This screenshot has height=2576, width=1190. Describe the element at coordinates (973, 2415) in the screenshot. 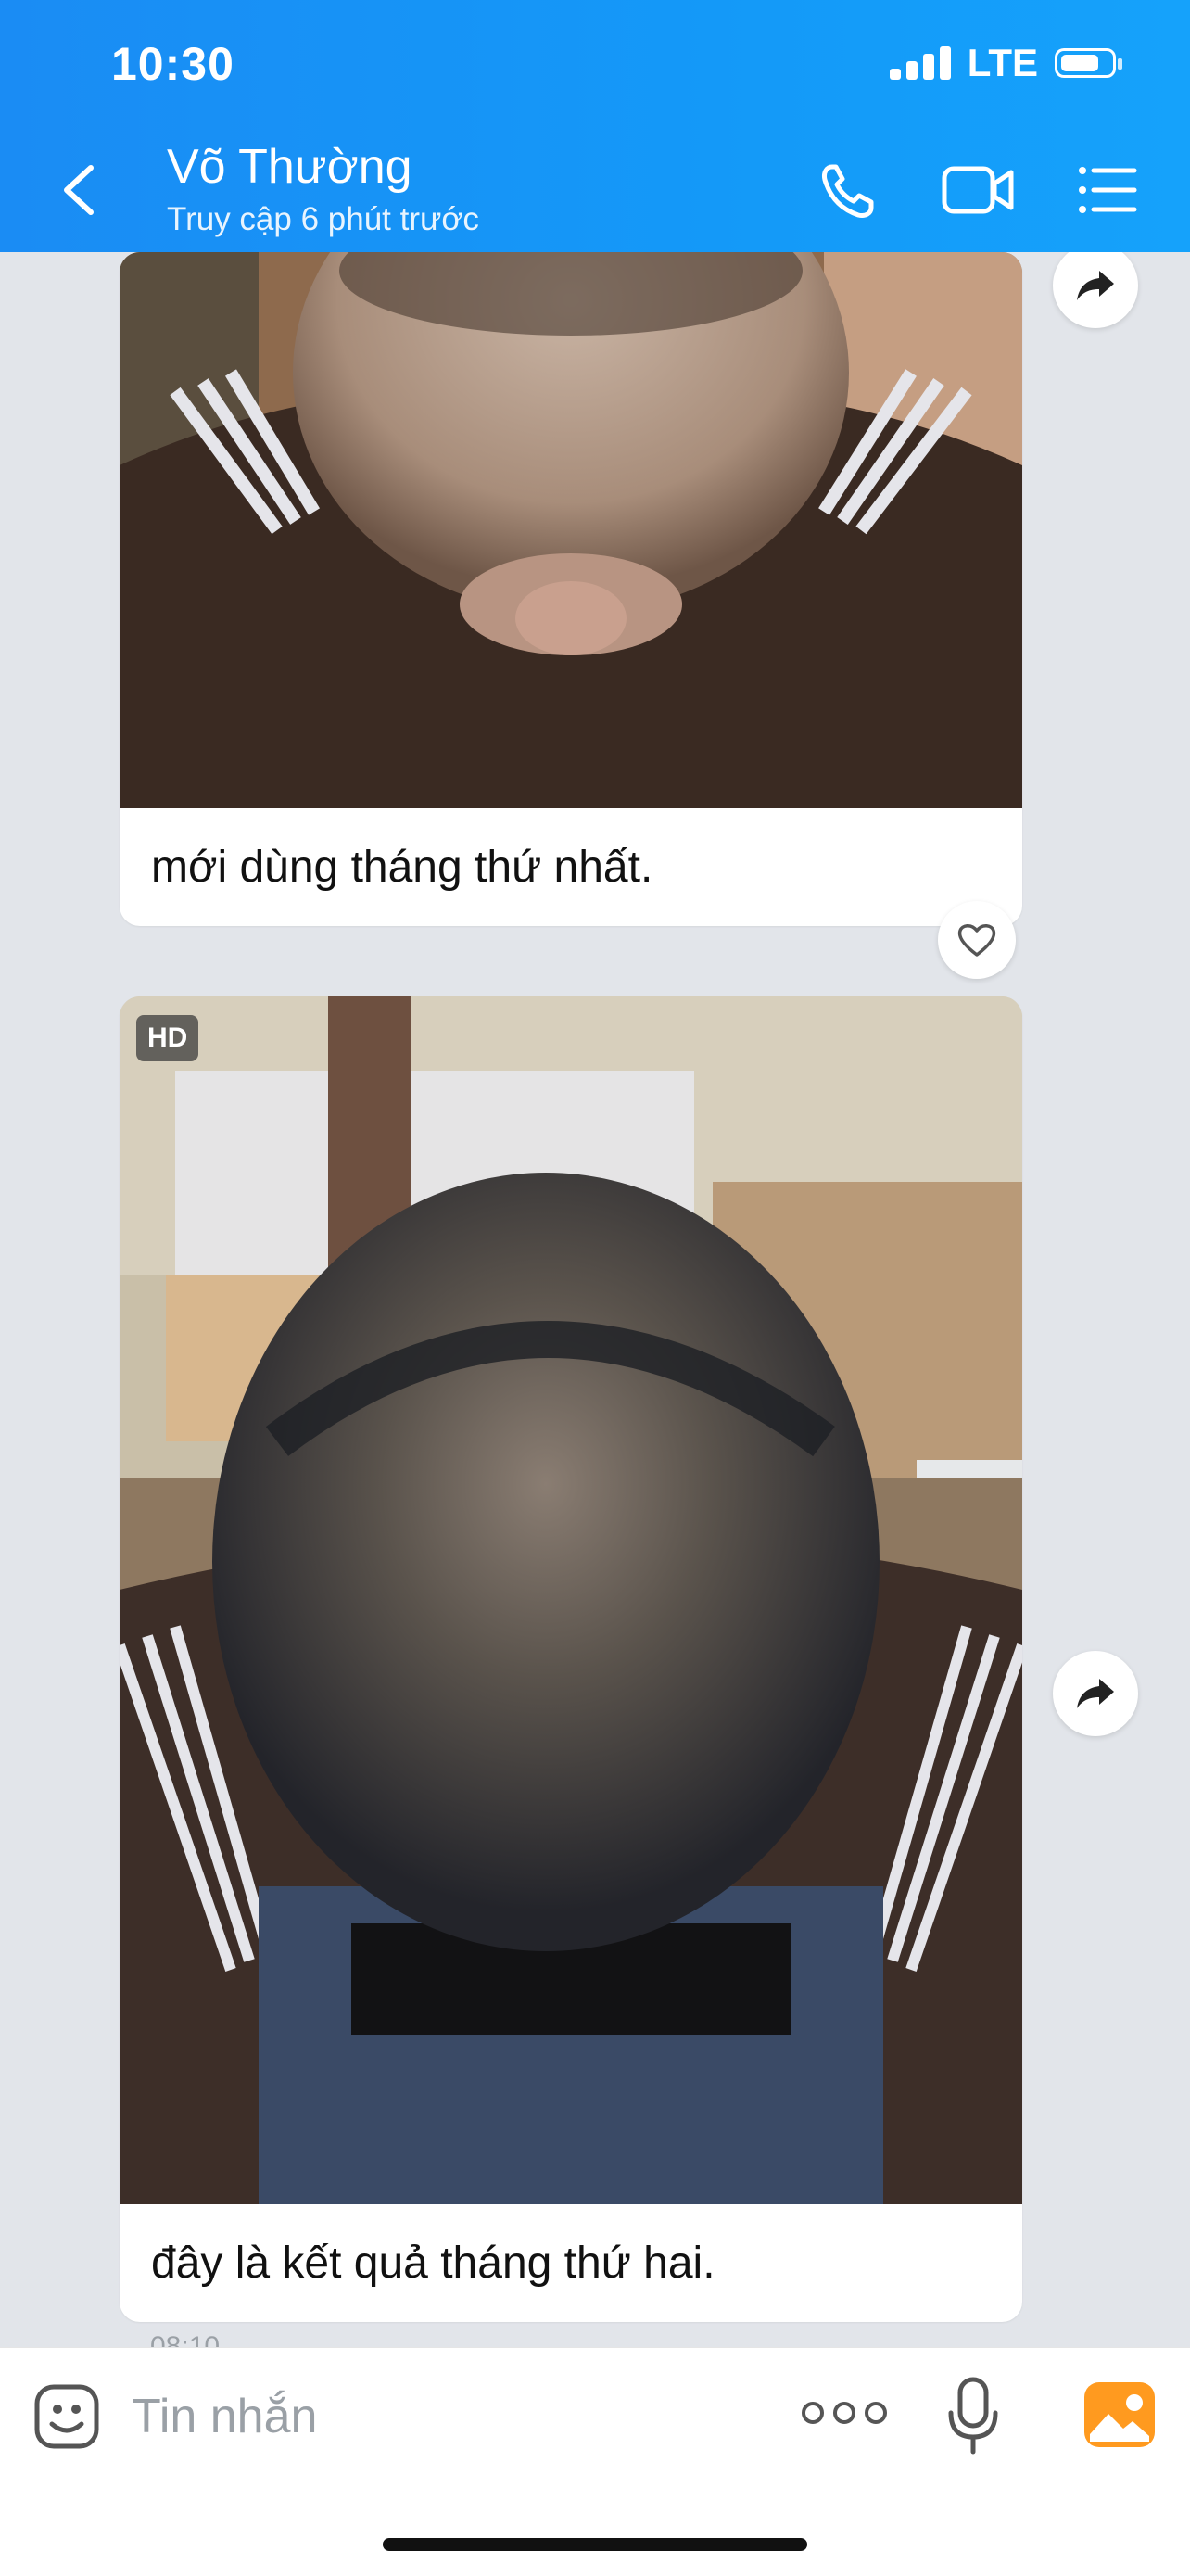

I see `microphone-icon` at that location.